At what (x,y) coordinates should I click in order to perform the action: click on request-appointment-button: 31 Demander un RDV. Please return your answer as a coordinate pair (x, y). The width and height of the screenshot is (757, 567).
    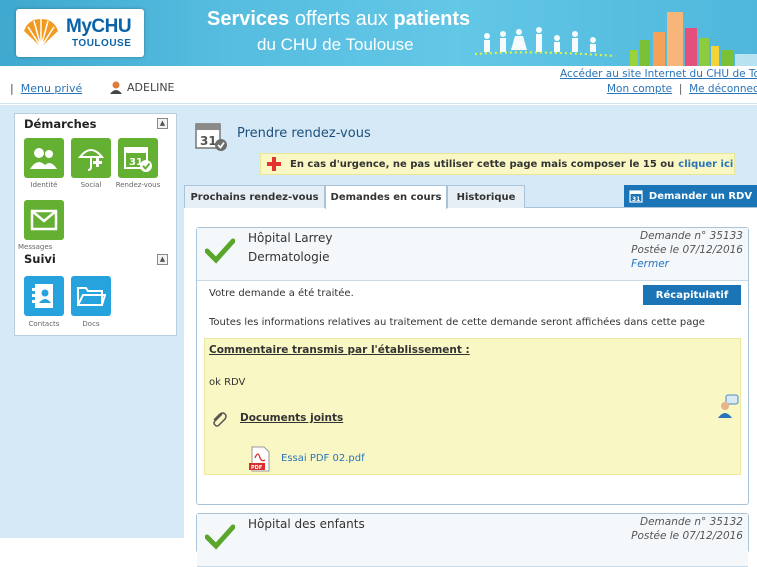
    Looking at the image, I should click on (690, 196).